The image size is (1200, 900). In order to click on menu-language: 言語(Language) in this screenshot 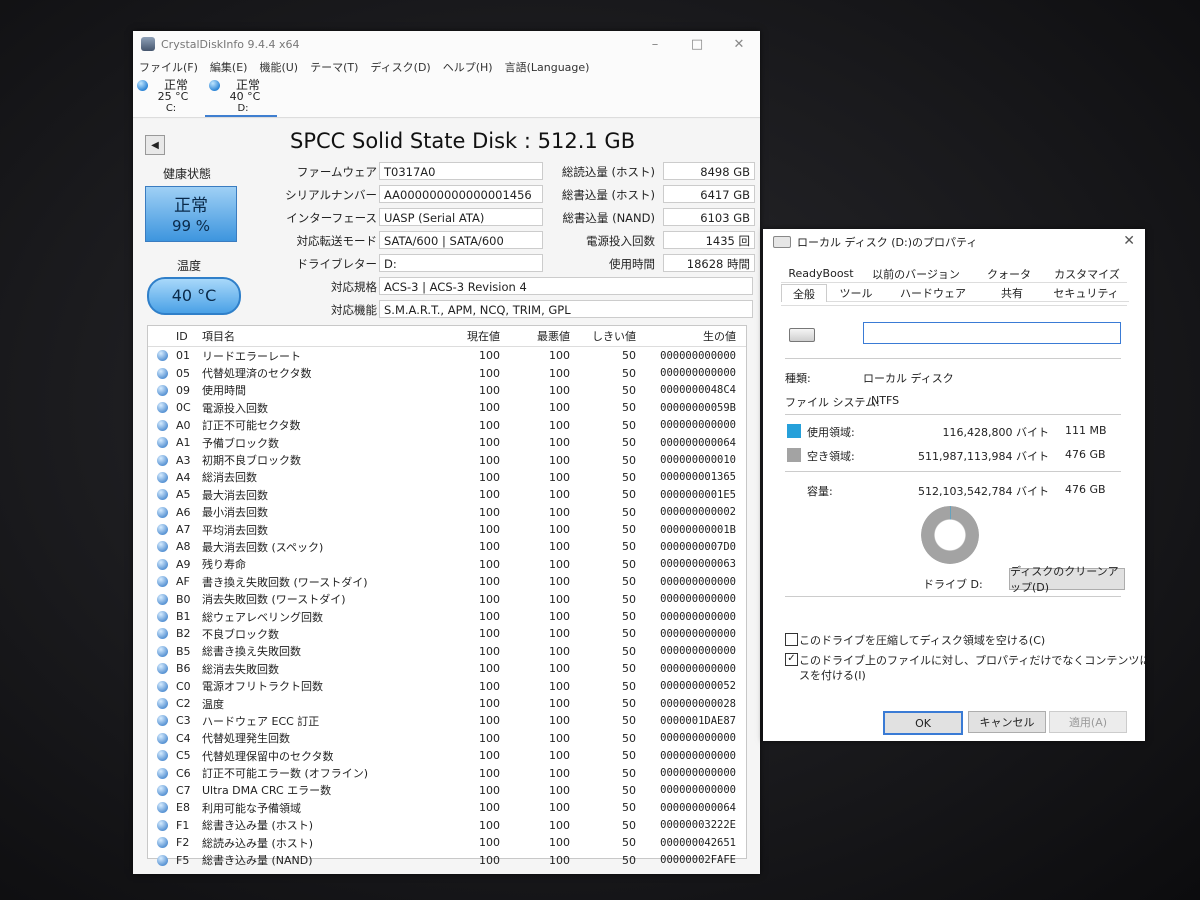, I will do `click(547, 67)`.